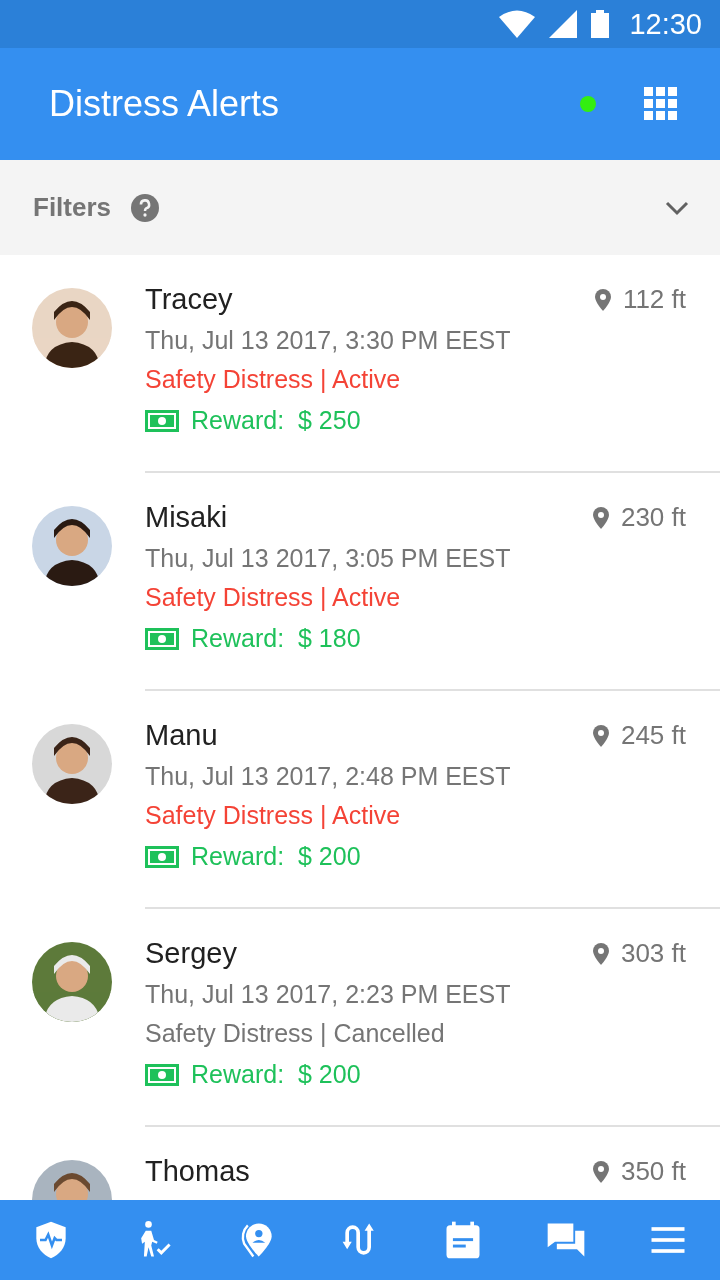 The height and width of the screenshot is (1280, 720). What do you see at coordinates (517, 24) in the screenshot?
I see `wifi-icon` at bounding box center [517, 24].